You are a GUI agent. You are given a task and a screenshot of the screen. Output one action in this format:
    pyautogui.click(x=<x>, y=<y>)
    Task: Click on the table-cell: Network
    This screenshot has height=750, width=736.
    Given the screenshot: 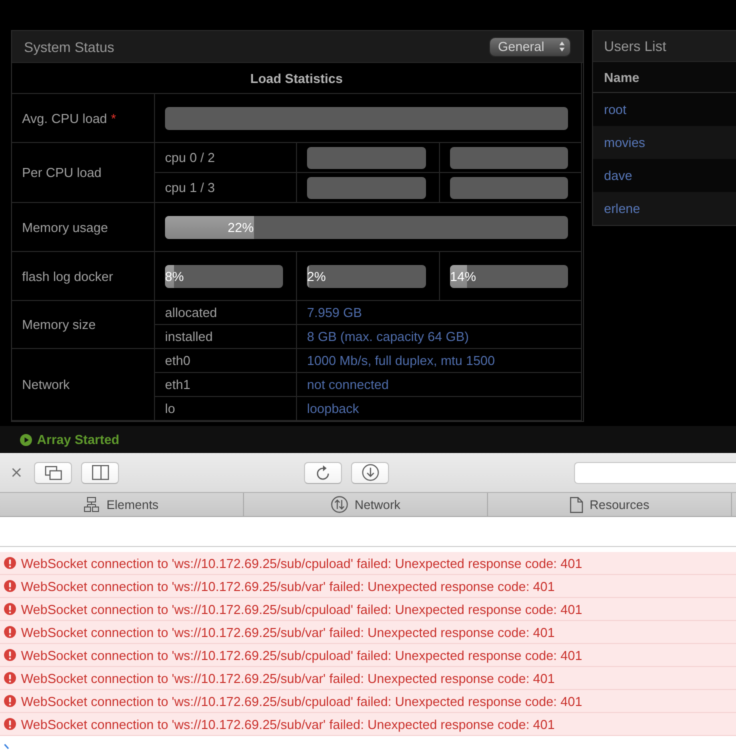 What is the action you would take?
    pyautogui.click(x=83, y=385)
    